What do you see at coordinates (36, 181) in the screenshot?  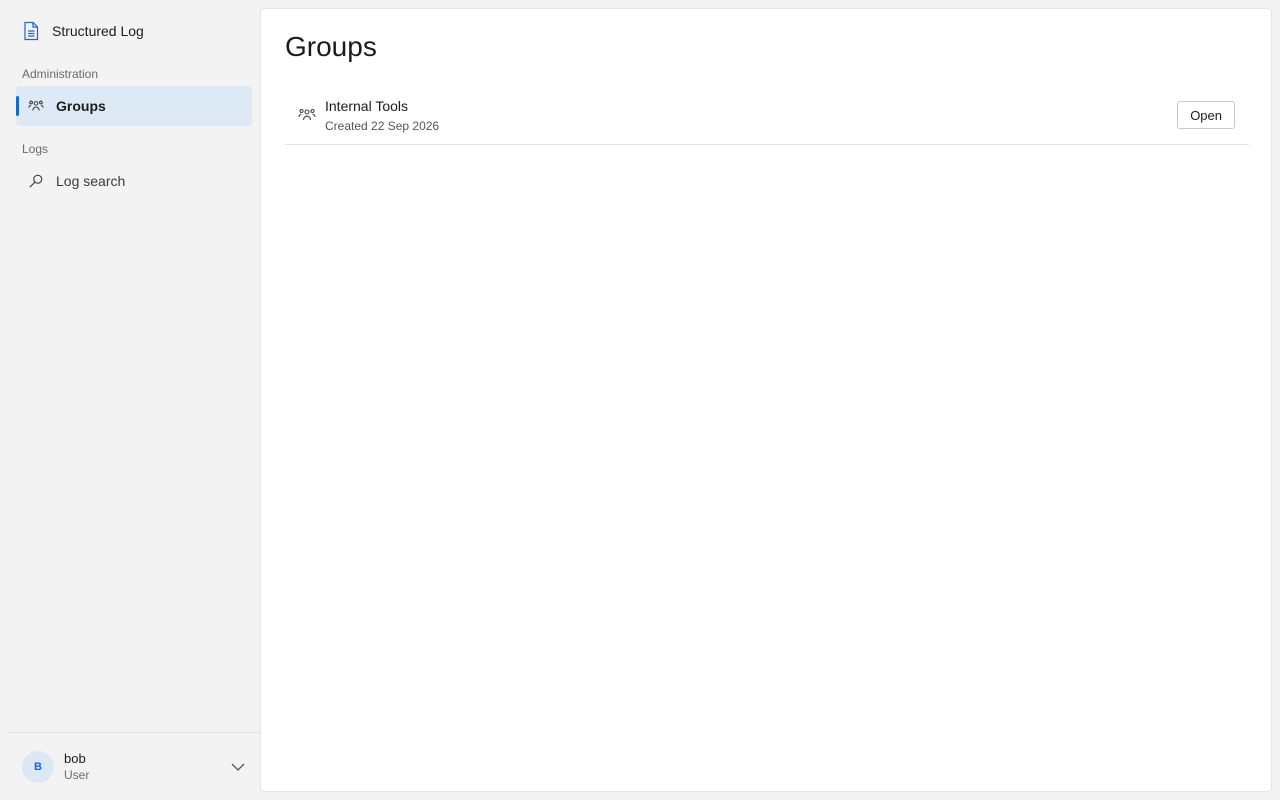 I see `search-icon` at bounding box center [36, 181].